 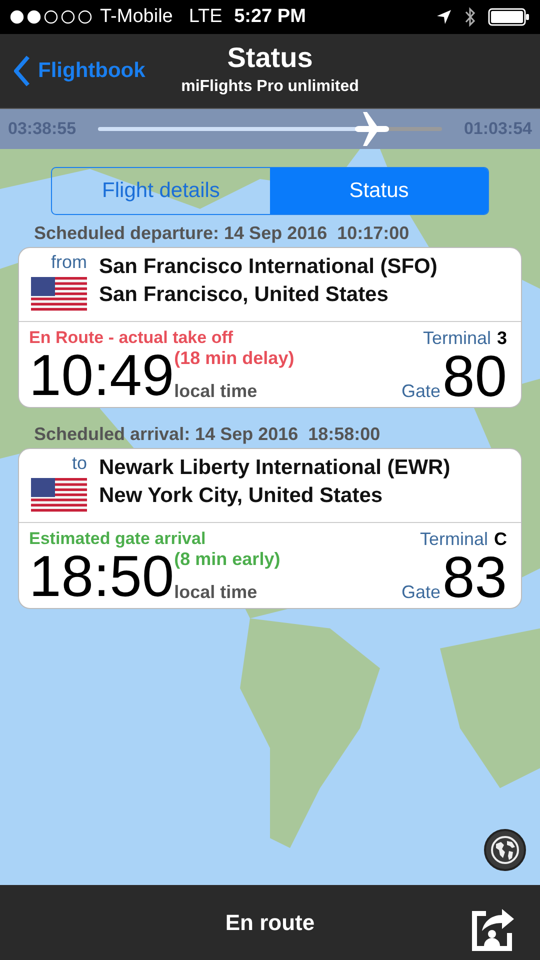 What do you see at coordinates (270, 87) in the screenshot?
I see `screen-subtitle: miFlights Pro unlimited` at bounding box center [270, 87].